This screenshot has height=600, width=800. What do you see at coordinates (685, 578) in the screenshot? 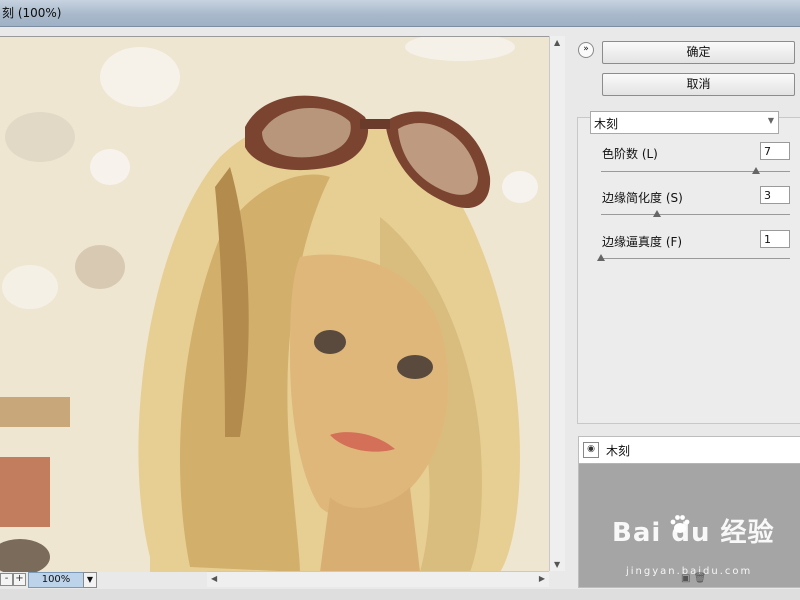
I see `new-effect-layer-icon: ▣` at bounding box center [685, 578].